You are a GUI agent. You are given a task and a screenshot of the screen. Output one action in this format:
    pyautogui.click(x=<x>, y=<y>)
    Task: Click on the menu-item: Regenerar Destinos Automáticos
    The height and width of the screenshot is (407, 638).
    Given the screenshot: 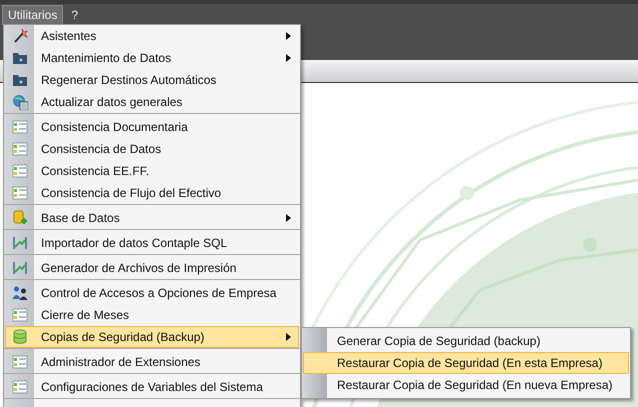 What is the action you would take?
    pyautogui.click(x=152, y=80)
    